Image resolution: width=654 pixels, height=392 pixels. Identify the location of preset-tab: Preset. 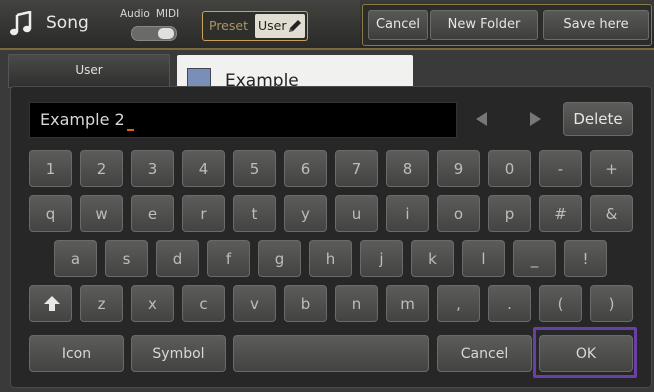
(228, 25).